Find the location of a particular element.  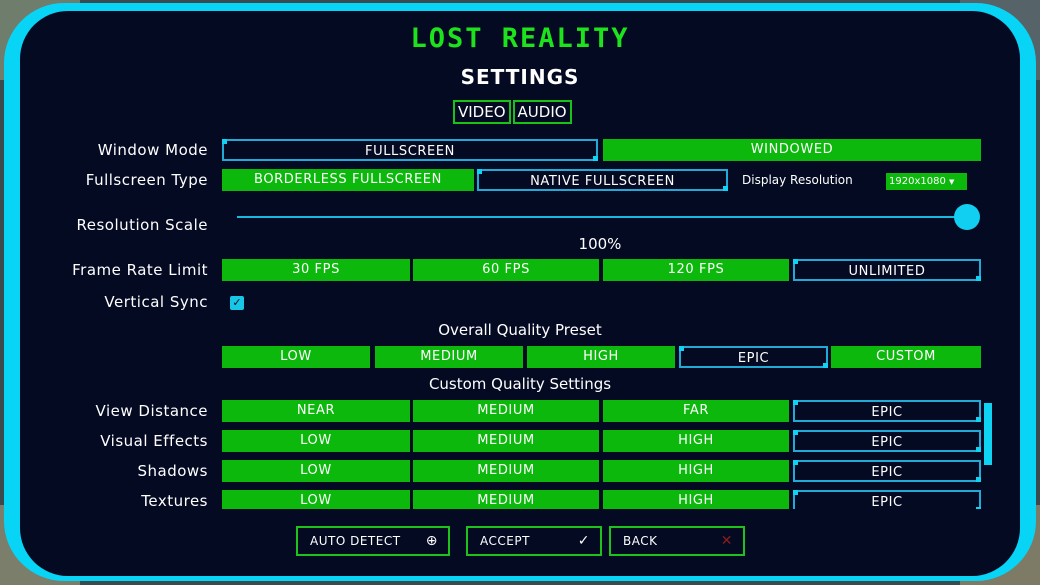

fullscreen-type-borderless-button: BORDERLESS FULLSCREEN is located at coordinates (348, 180).